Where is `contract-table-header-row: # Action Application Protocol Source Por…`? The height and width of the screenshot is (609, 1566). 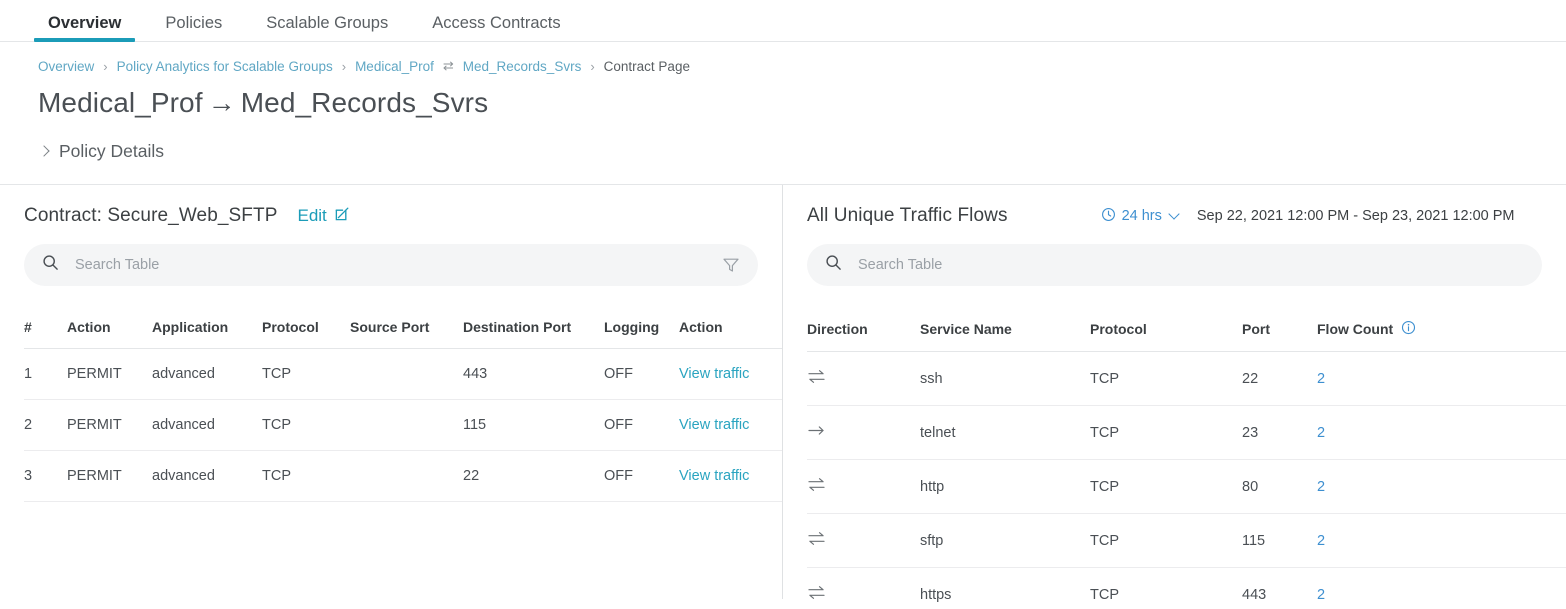
contract-table-header-row: # Action Application Protocol Source Por… is located at coordinates (403, 325).